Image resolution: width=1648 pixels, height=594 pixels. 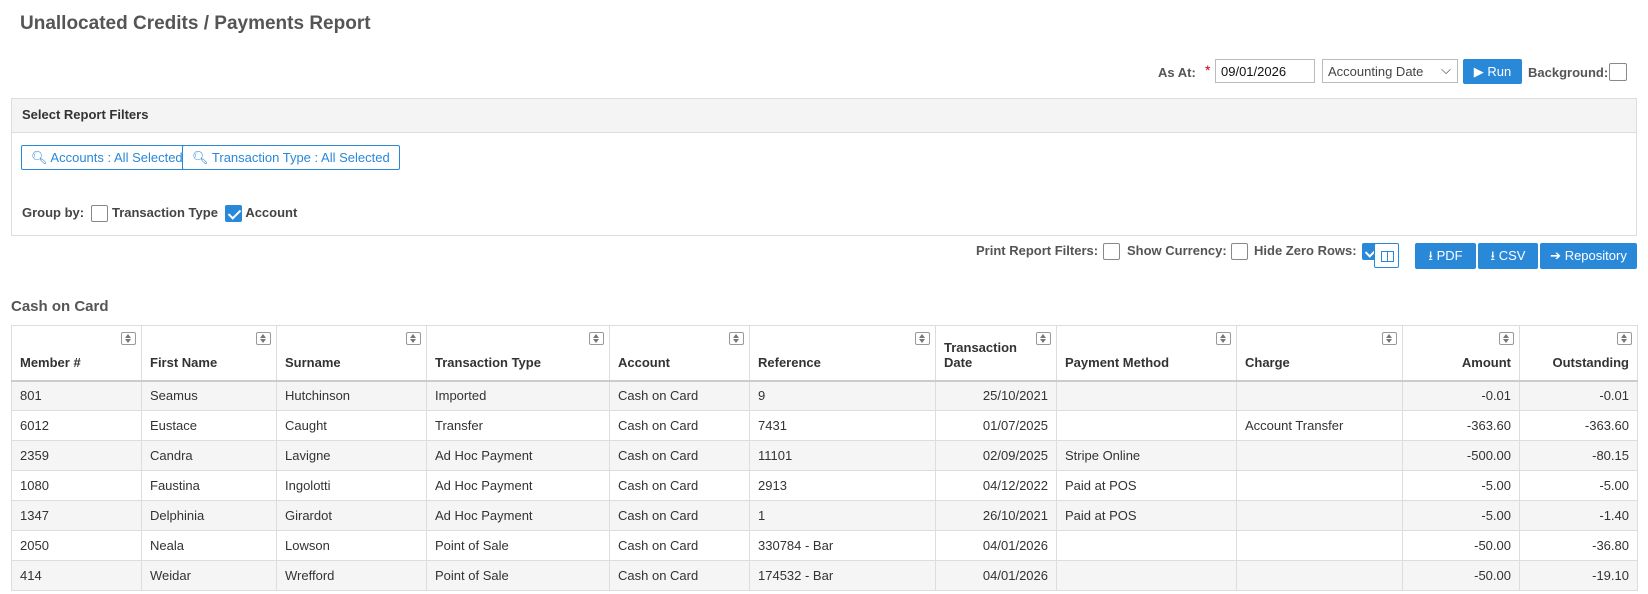 What do you see at coordinates (351, 545) in the screenshot?
I see `cell-surname: Lowson` at bounding box center [351, 545].